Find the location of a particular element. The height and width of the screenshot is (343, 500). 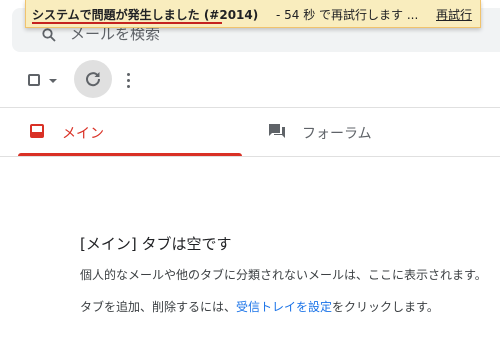

retry-link: 再試行 is located at coordinates (454, 14).